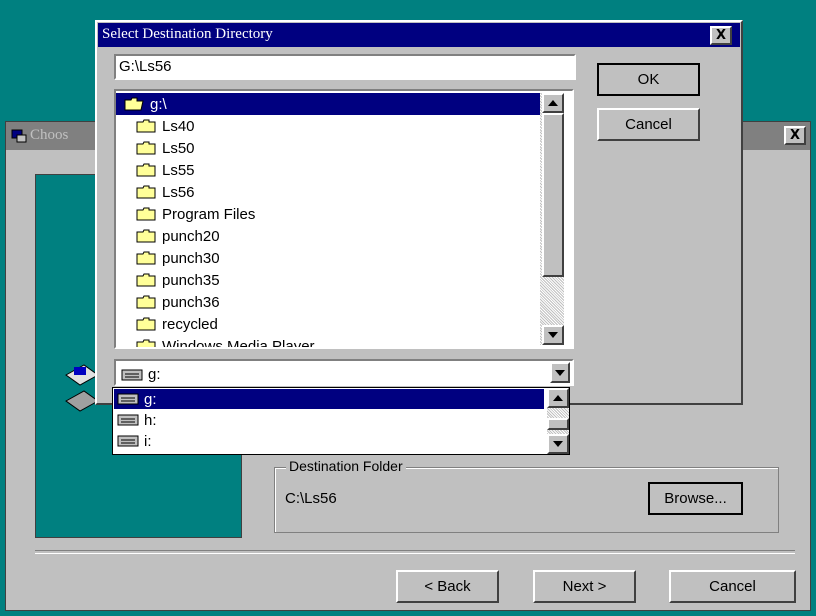  What do you see at coordinates (329, 420) in the screenshot?
I see `drive-option: h:` at bounding box center [329, 420].